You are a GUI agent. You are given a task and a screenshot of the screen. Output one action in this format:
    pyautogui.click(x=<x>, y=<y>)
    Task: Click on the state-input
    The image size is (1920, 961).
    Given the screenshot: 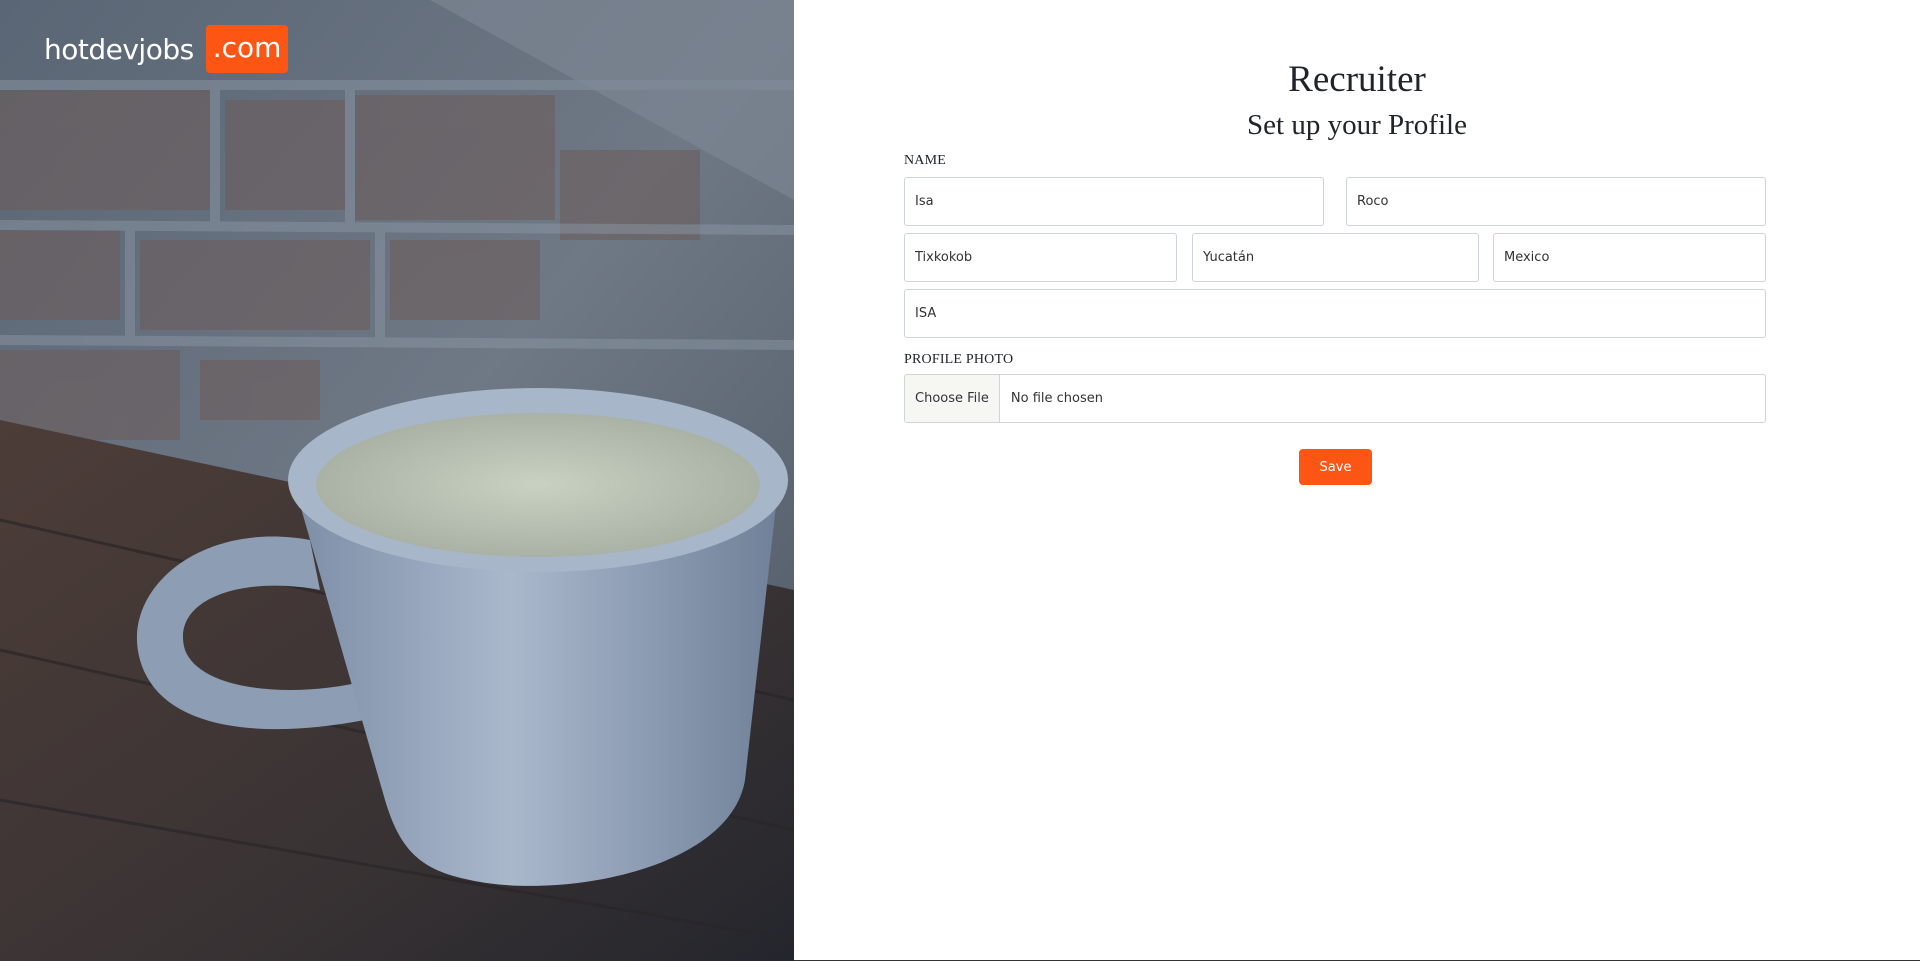 What is the action you would take?
    pyautogui.click(x=1335, y=257)
    